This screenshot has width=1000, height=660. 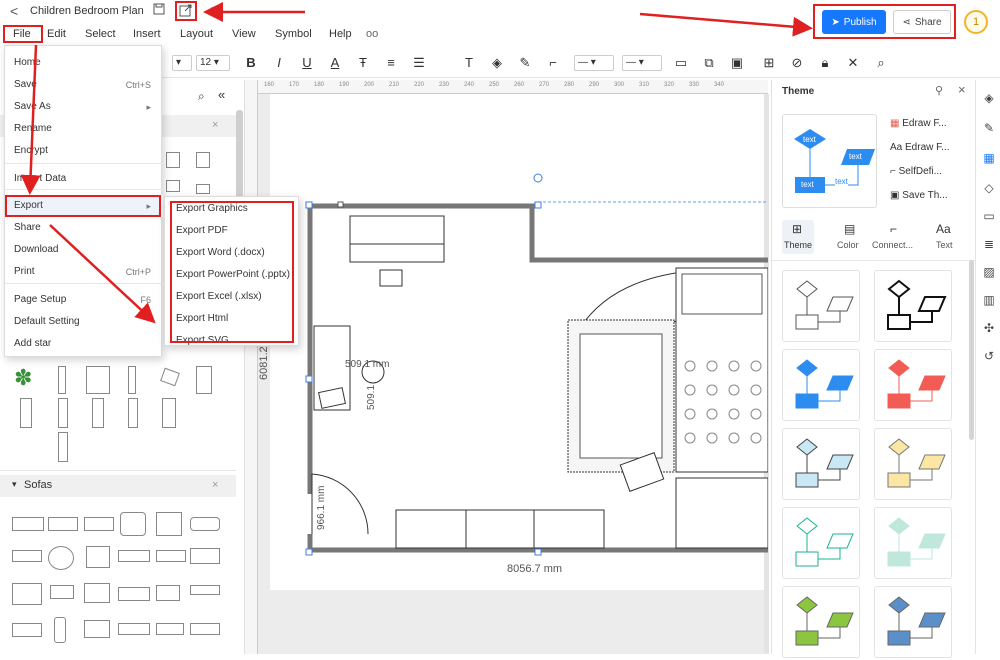 I want to click on replace-icon: ⊘, so click(x=797, y=63).